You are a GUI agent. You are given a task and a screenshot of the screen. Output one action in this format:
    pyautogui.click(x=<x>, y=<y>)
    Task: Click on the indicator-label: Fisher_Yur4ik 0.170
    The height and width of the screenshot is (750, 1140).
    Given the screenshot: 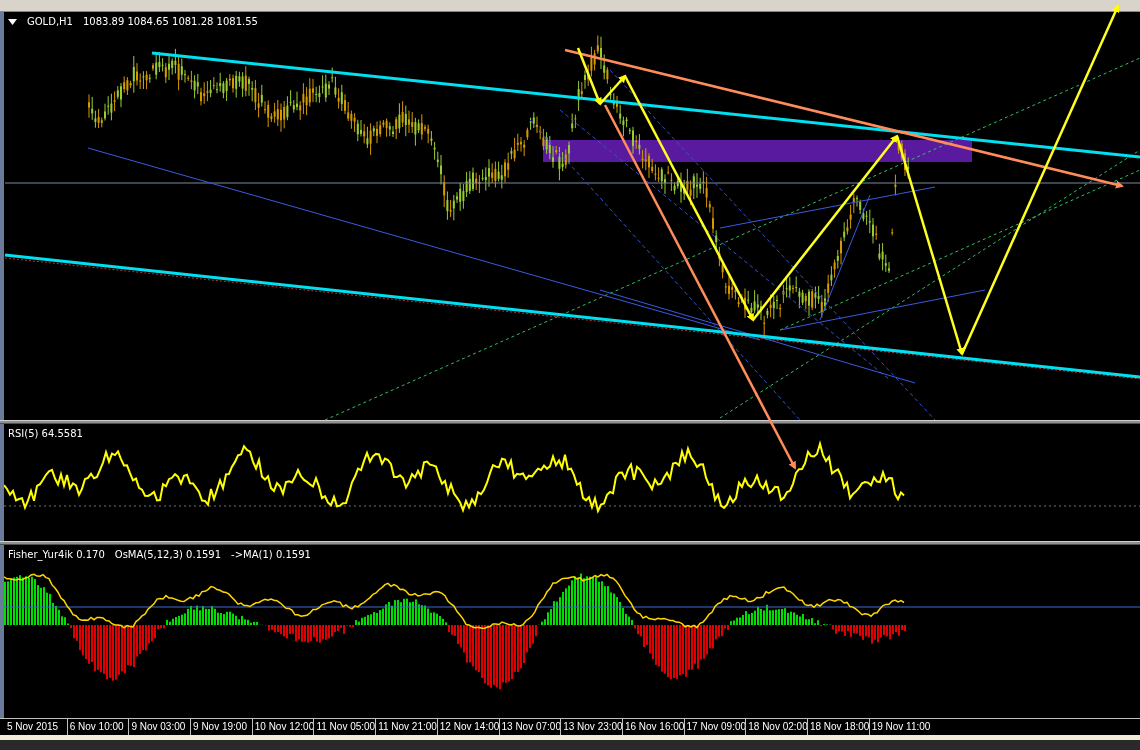 What is the action you would take?
    pyautogui.click(x=56, y=554)
    